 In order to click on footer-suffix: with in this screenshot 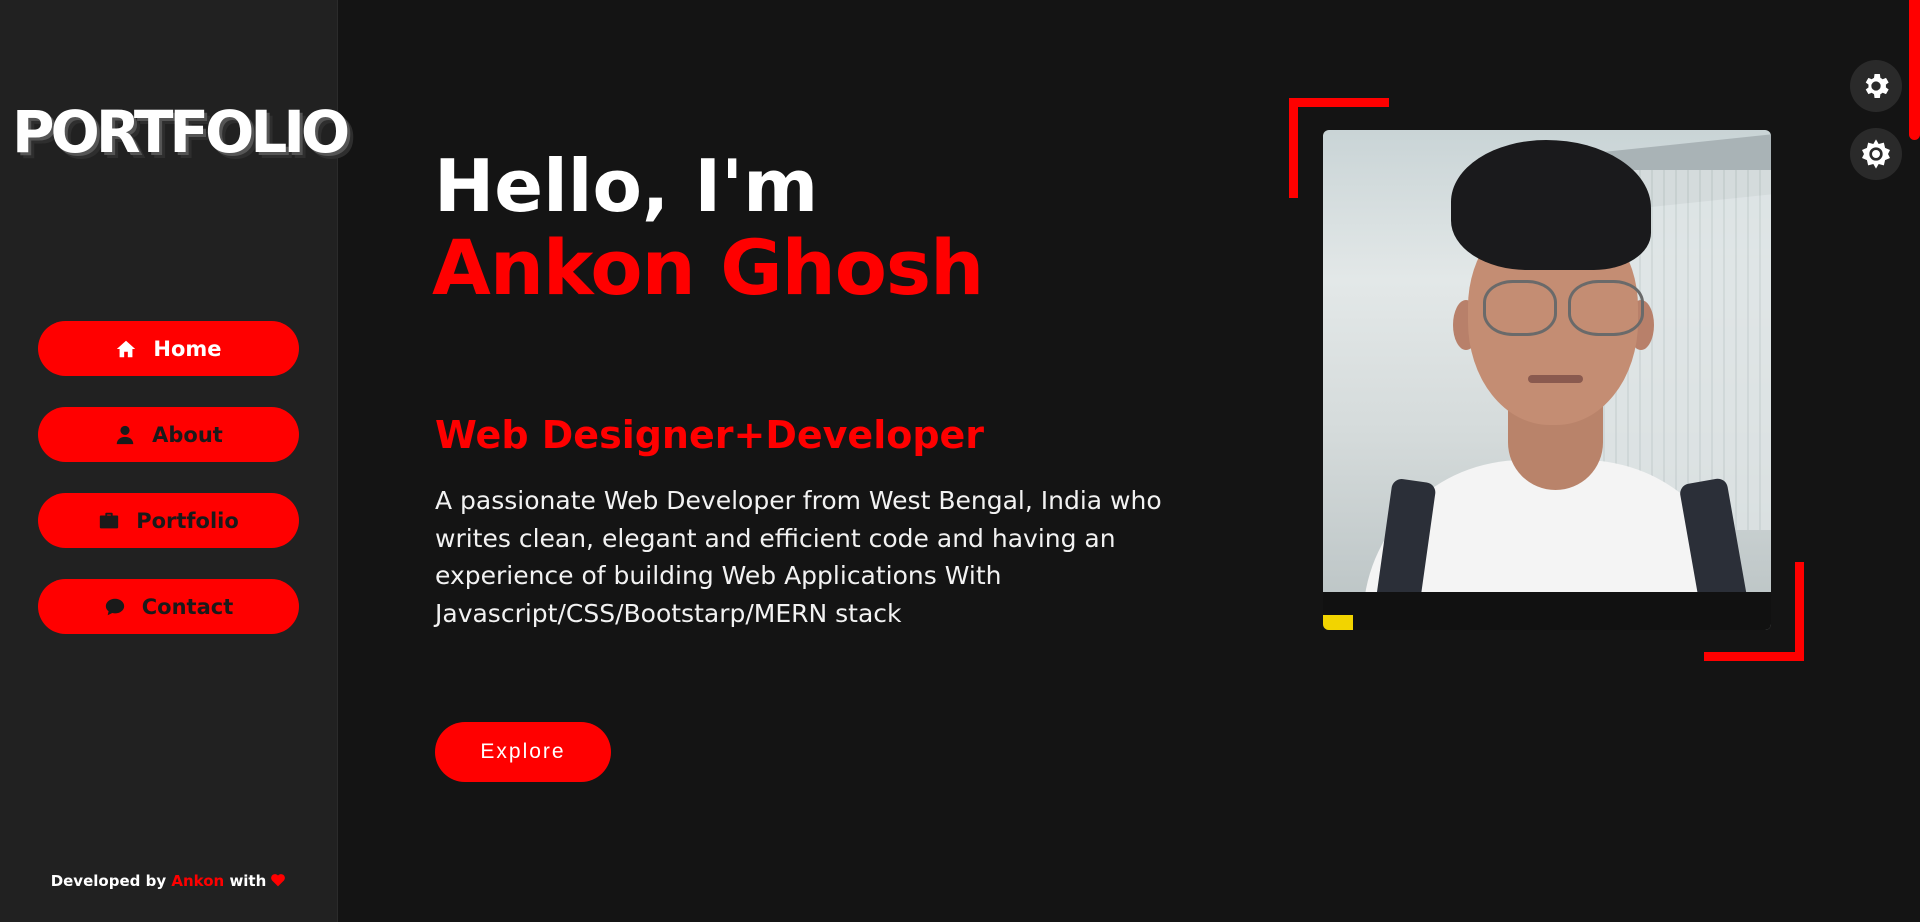, I will do `click(248, 881)`.